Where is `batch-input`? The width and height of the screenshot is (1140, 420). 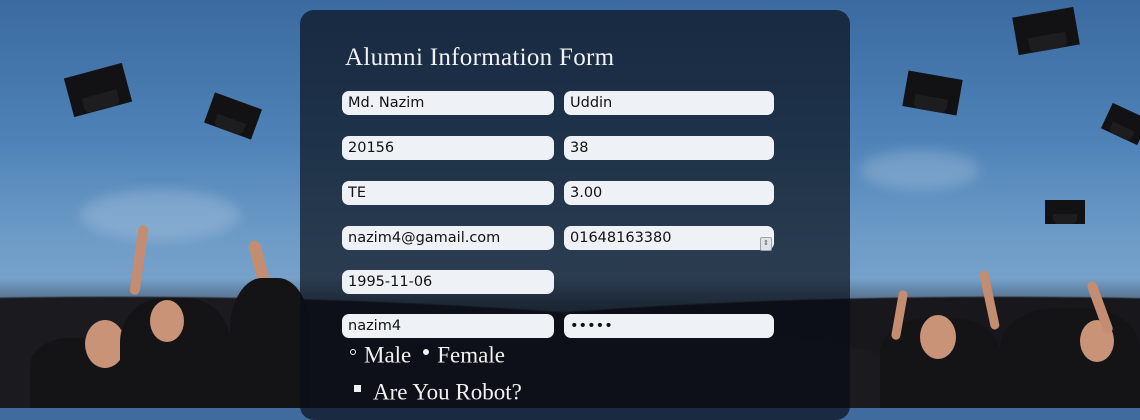
batch-input is located at coordinates (669, 148).